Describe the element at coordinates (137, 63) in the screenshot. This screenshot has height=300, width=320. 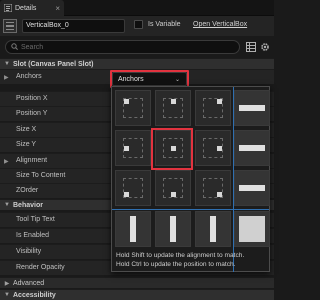
I see `section-slot: ▼ Slot (Canvas Panel Slot)` at that location.